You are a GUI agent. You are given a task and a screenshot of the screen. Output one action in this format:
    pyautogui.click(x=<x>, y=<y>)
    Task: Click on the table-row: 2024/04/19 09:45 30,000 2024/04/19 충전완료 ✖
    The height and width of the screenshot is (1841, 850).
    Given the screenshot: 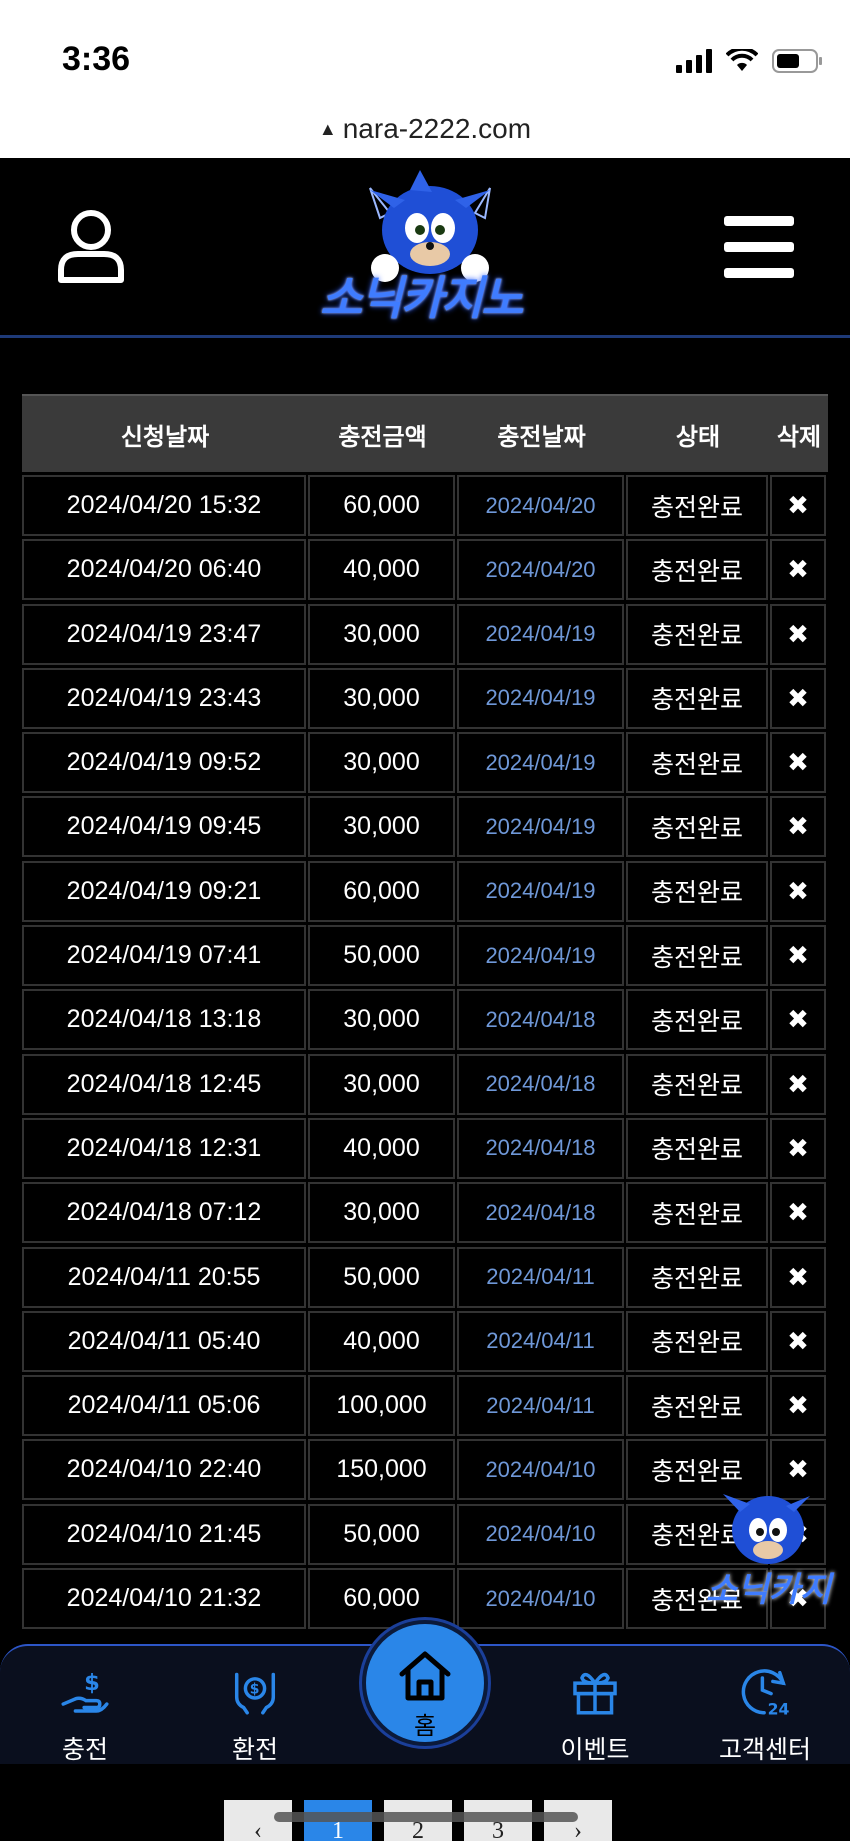 What is the action you would take?
    pyautogui.click(x=425, y=825)
    